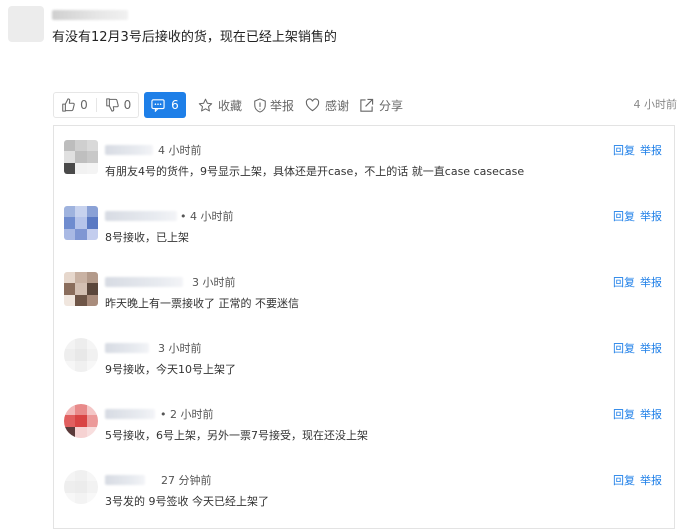  I want to click on comment-item: 3 小时前 昨天晚上有一票接收了 正常的 不要迷信 回复 举报, so click(364, 291).